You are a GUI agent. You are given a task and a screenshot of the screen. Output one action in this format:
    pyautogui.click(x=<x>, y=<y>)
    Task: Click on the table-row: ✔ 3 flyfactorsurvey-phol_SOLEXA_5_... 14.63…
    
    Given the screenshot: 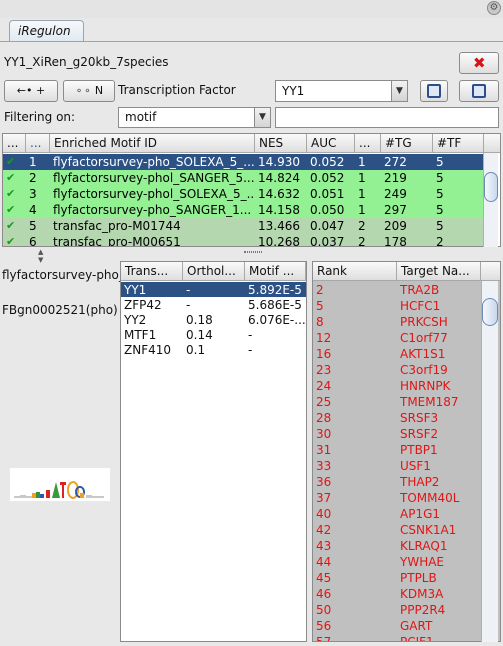 What is the action you would take?
    pyautogui.click(x=243, y=194)
    